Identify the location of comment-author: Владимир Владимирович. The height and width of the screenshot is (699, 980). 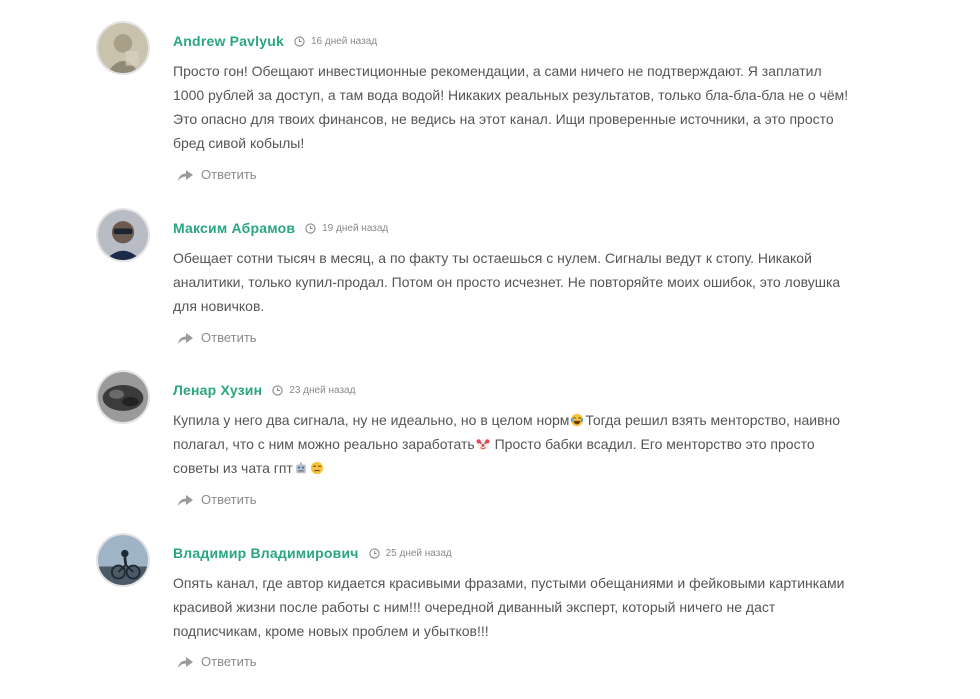
(266, 553).